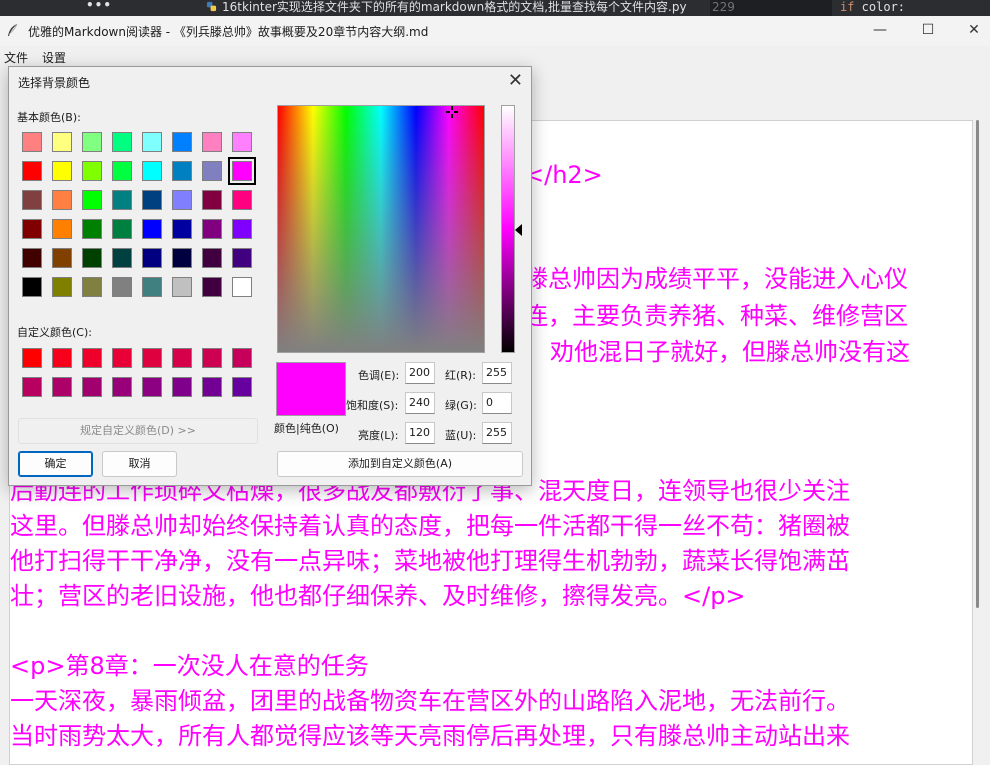 This screenshot has width=990, height=765. What do you see at coordinates (430, 561) in the screenshot?
I see `content-line: 他打扫得干干净净，没有一点异味；菜地被他打理得生机勃勃，蔬菜长得饱满茁` at bounding box center [430, 561].